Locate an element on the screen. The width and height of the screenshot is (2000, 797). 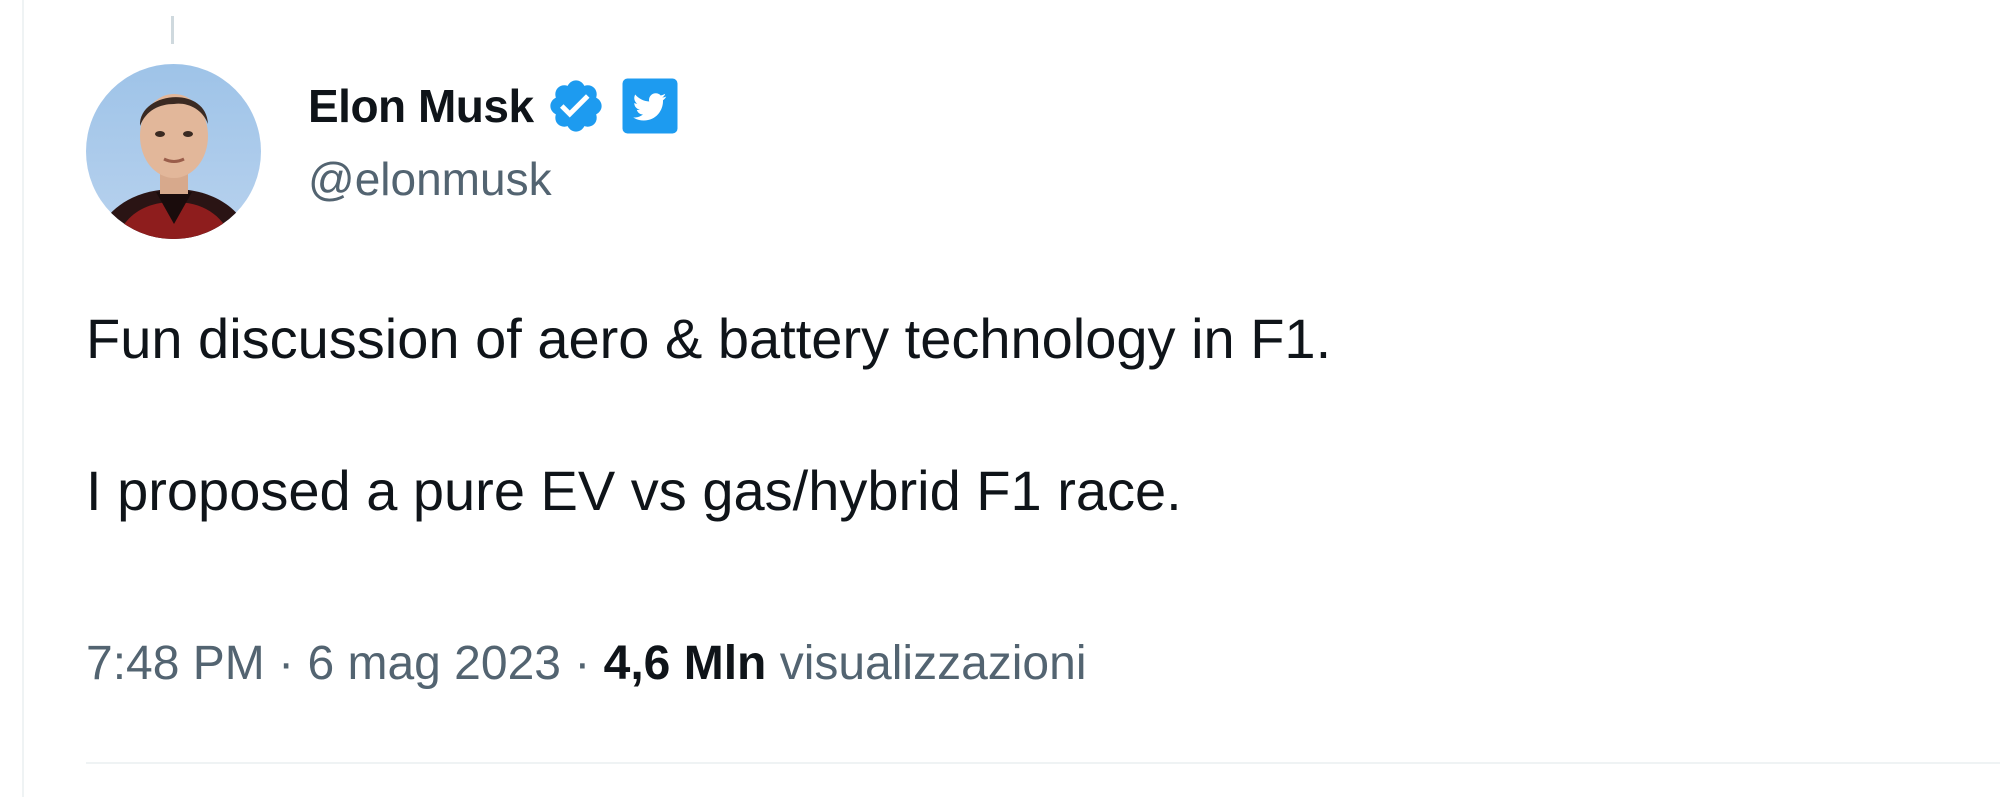
views-label: visualizzazioni is located at coordinates (933, 663).